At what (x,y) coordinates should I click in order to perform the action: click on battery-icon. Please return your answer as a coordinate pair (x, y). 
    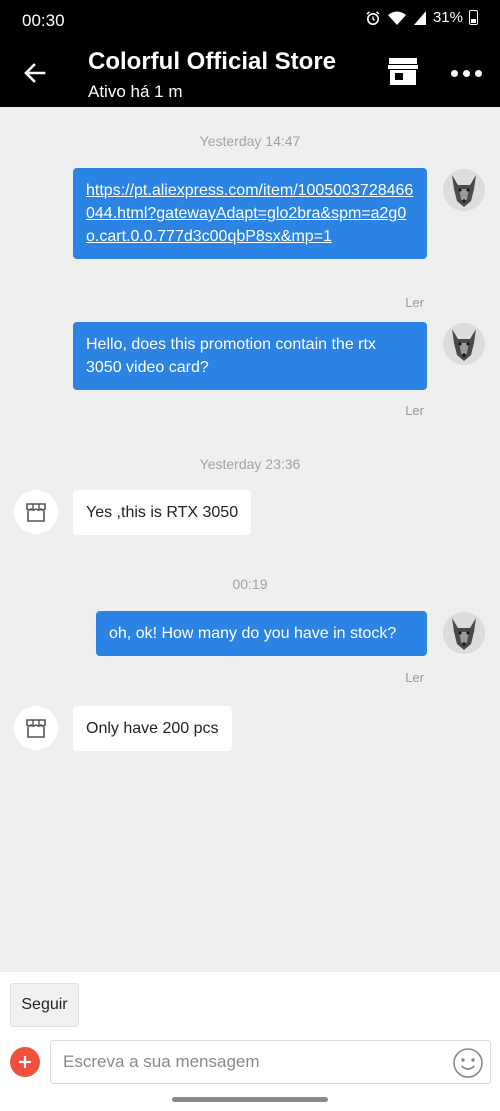
    Looking at the image, I should click on (473, 17).